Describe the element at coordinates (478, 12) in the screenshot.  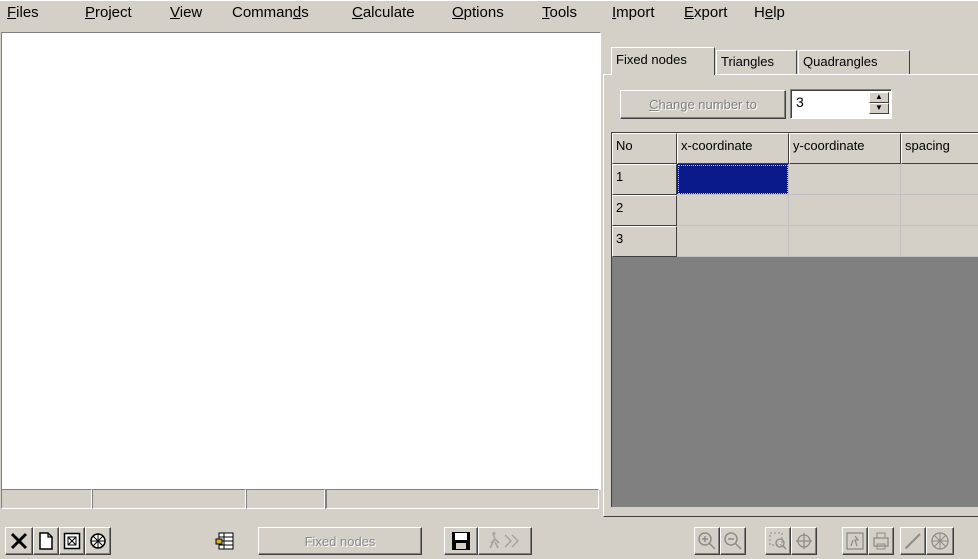
I see `menu-options: Options` at that location.